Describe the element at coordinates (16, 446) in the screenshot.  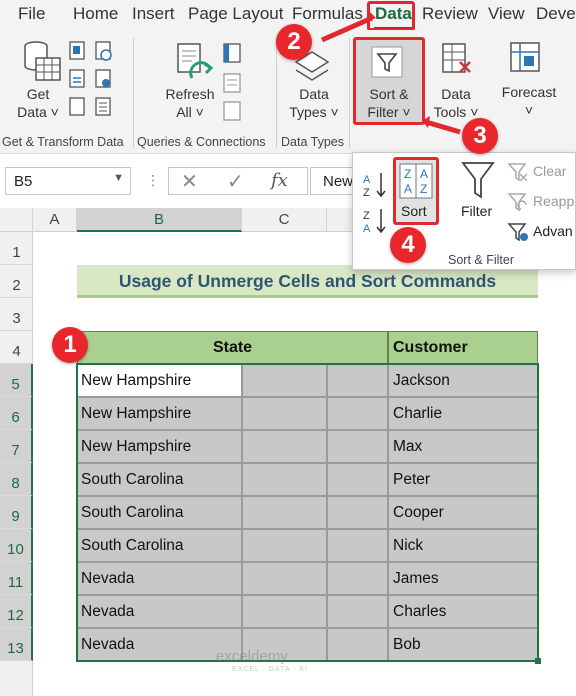
I see `row-header: 7` at that location.